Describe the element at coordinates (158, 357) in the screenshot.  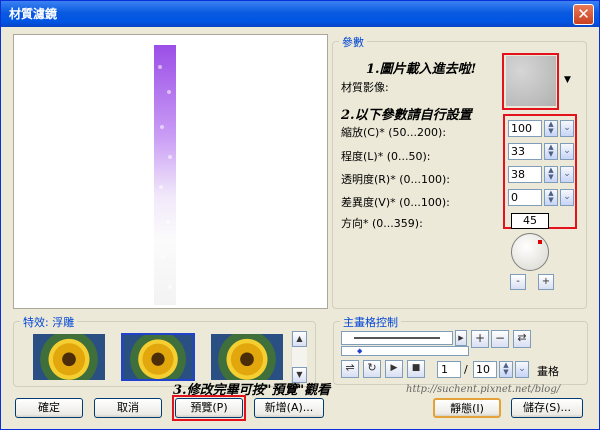
I see `effect-thumbnail-2-selected` at that location.